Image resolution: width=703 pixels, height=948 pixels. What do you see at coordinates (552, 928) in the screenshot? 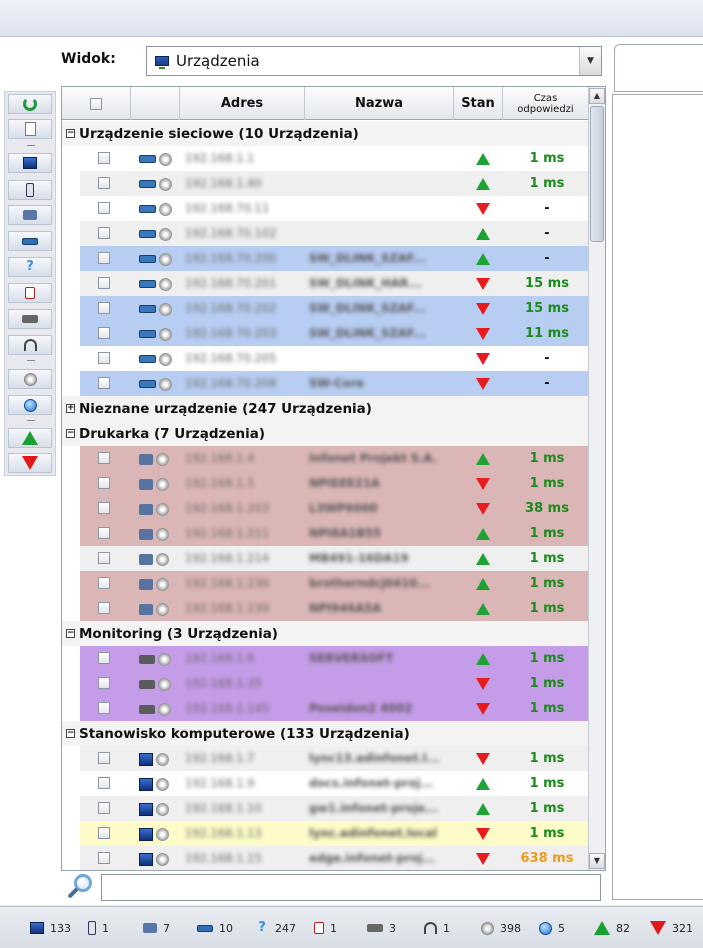
I see `status-count-globe: 5` at bounding box center [552, 928].